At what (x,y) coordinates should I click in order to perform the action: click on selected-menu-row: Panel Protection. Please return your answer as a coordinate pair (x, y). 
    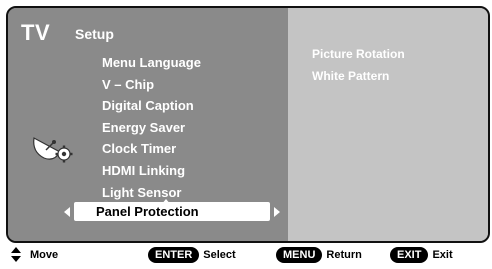
    Looking at the image, I should click on (172, 211).